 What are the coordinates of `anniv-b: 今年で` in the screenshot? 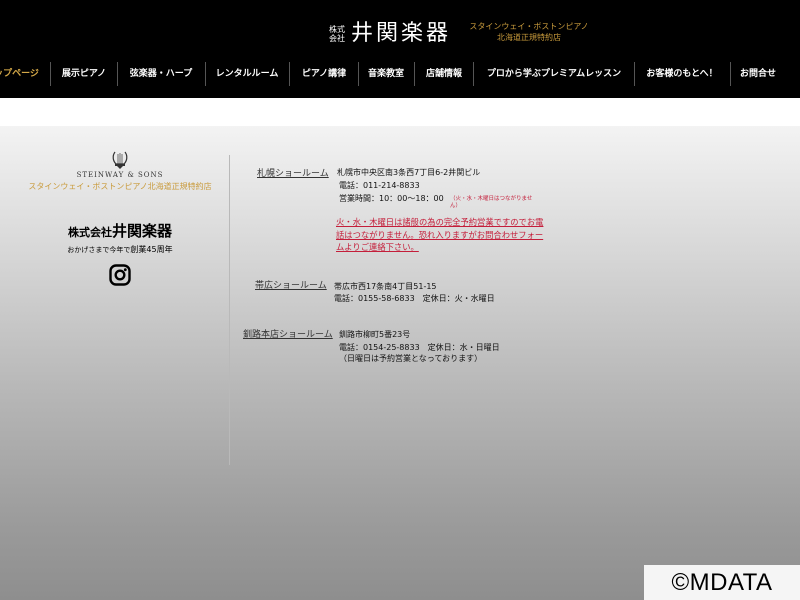 It's located at (120, 250).